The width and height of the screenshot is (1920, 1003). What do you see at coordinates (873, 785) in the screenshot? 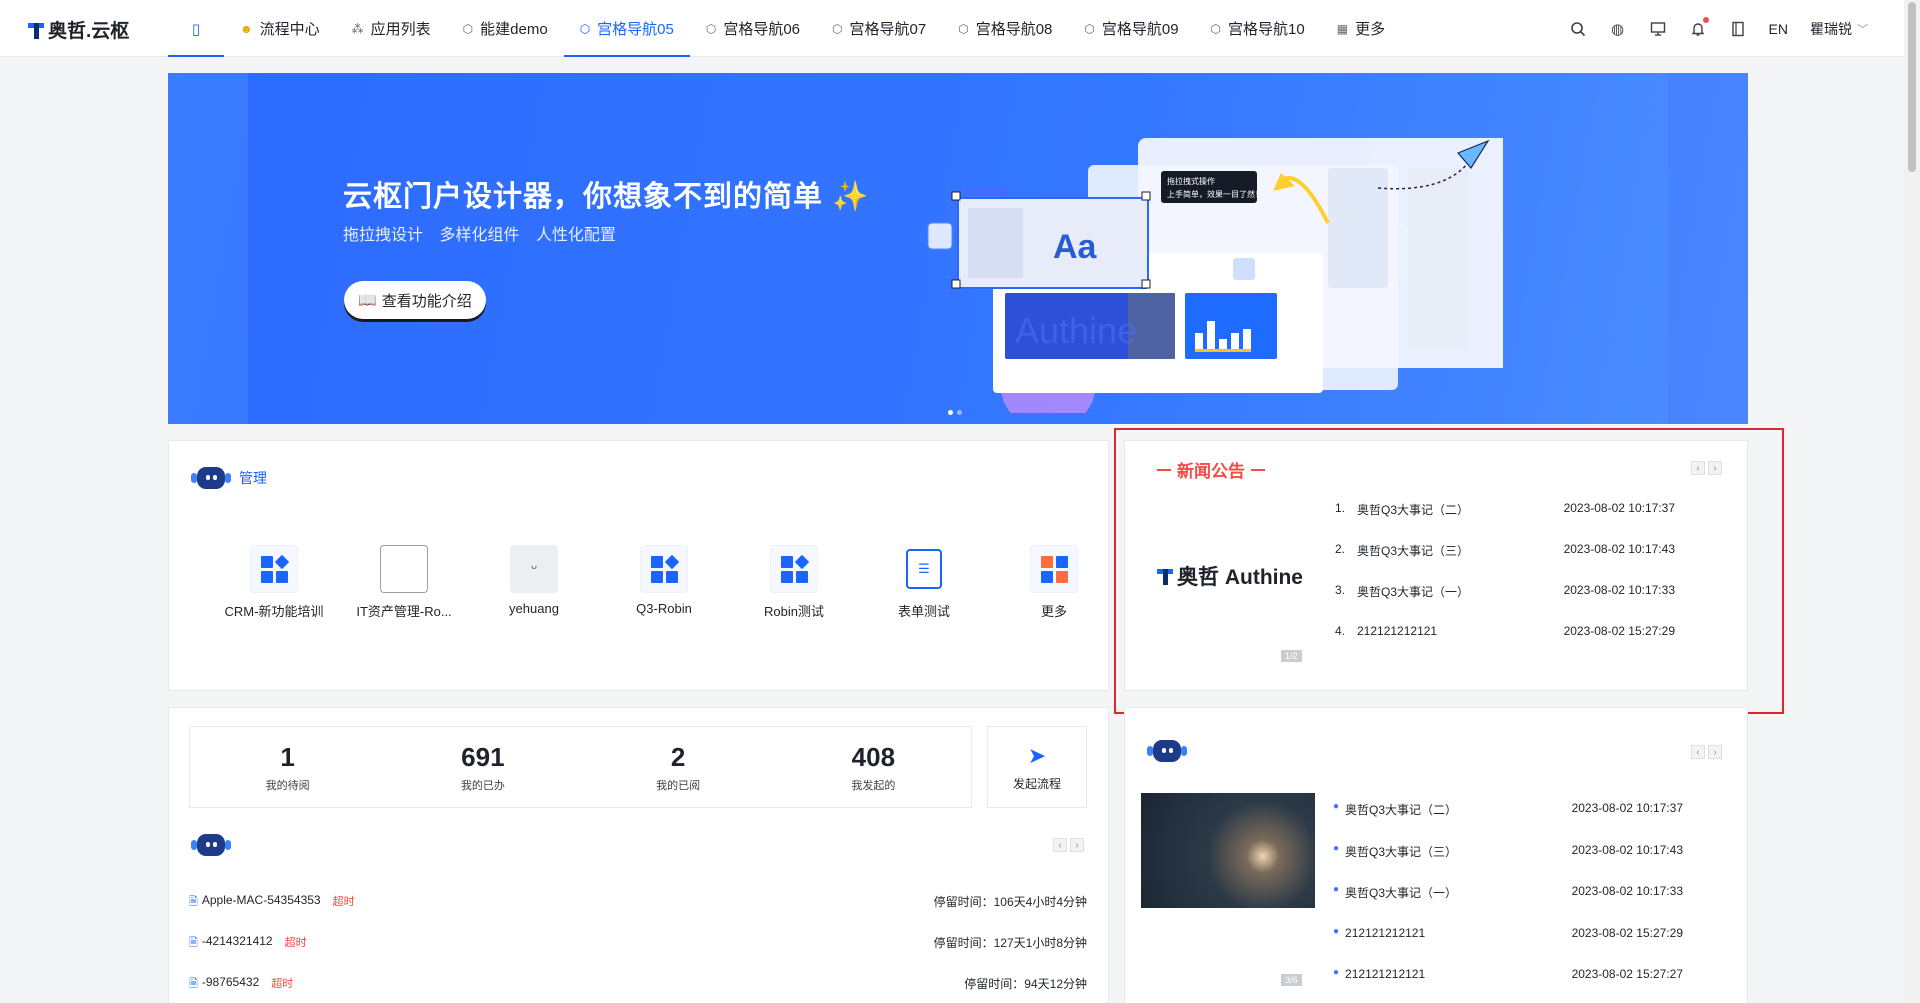
I see `stat-label: 我发起的` at bounding box center [873, 785].